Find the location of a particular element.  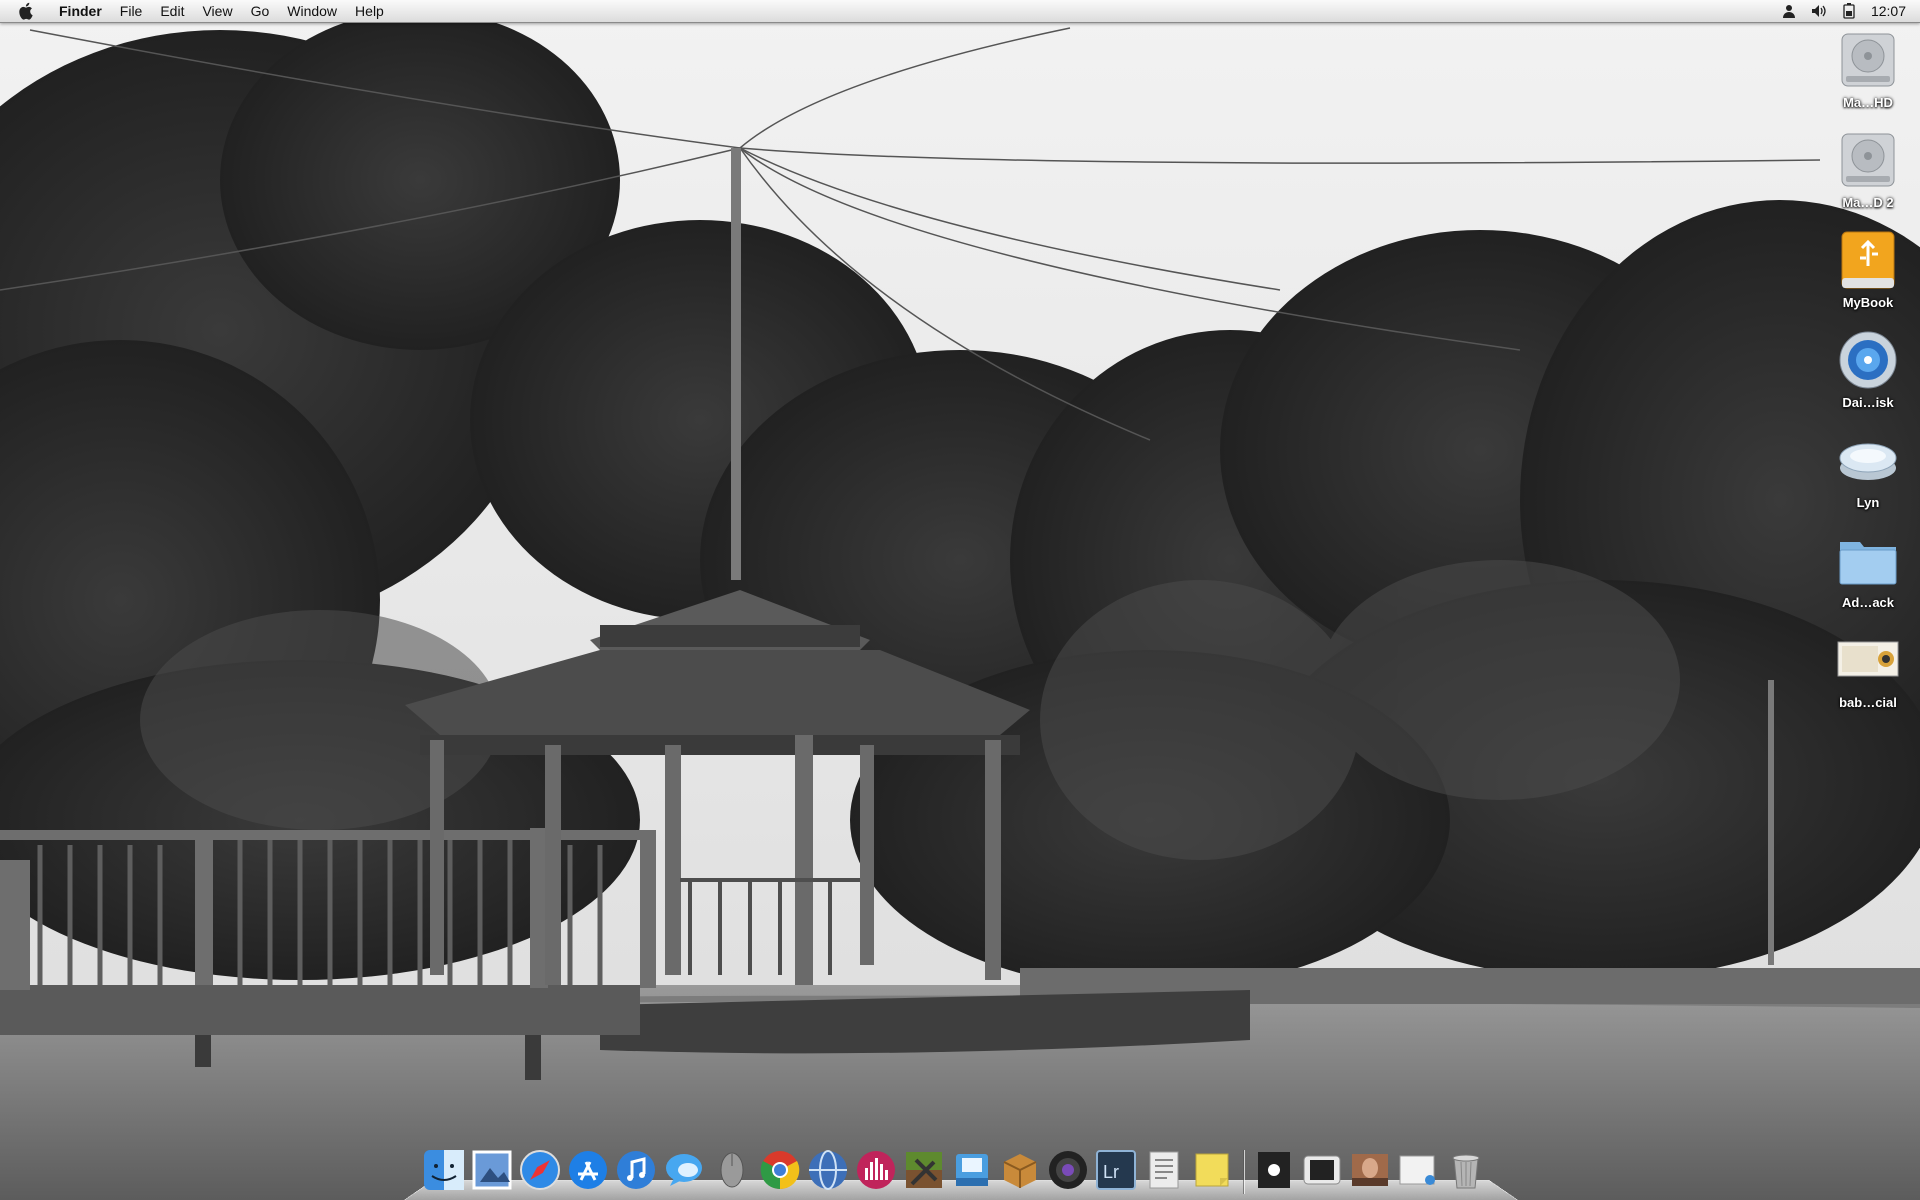

desktop-icon-label: Ma…HD is located at coordinates (1868, 102).